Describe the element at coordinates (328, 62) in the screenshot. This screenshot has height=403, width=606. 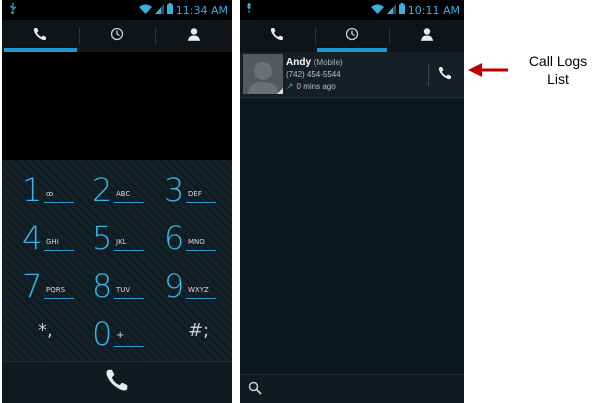
I see `phone-type: (Mobile)` at that location.